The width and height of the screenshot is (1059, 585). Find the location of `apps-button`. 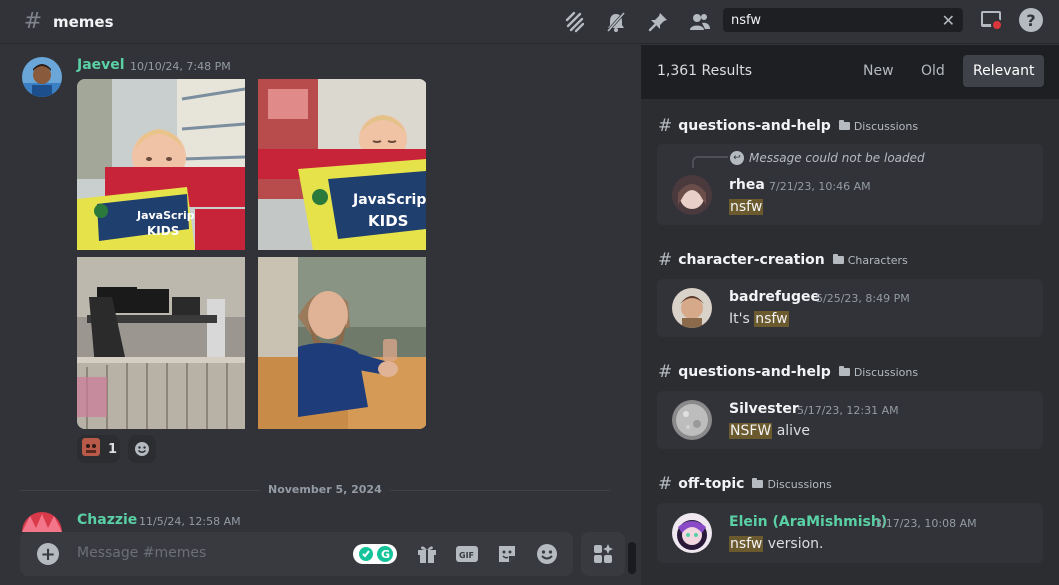

apps-button is located at coordinates (603, 554).